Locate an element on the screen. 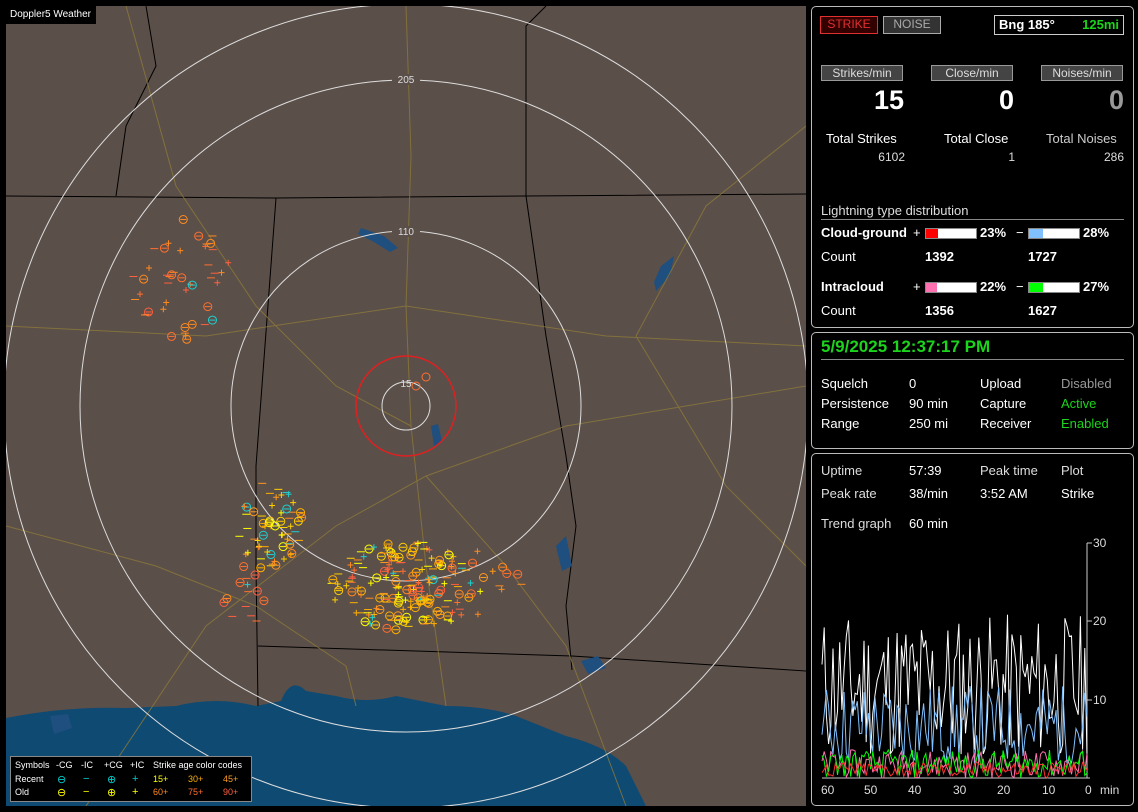  range-ring-close is located at coordinates (406, 406).